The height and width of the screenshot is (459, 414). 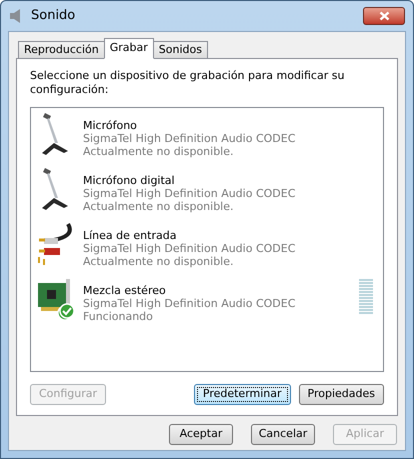 I want to click on close-button, so click(x=384, y=16).